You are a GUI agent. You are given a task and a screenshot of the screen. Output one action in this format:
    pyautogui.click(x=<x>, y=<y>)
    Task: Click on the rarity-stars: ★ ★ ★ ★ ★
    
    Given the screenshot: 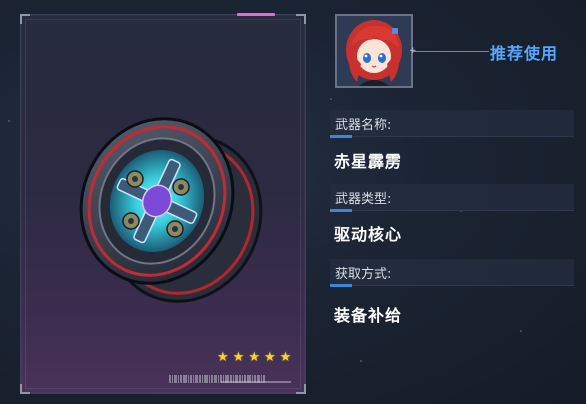 What is the action you would take?
    pyautogui.click(x=254, y=358)
    